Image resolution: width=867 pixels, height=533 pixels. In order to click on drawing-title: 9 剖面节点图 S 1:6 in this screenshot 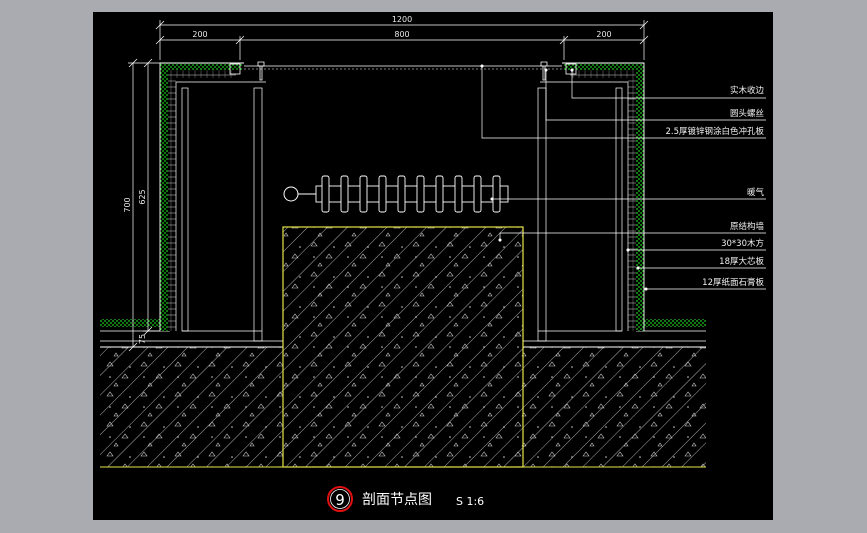, I will do `click(405, 499)`.